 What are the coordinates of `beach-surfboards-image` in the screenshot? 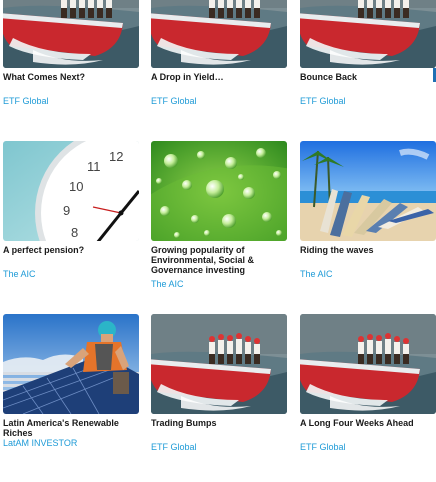 It's located at (368, 191).